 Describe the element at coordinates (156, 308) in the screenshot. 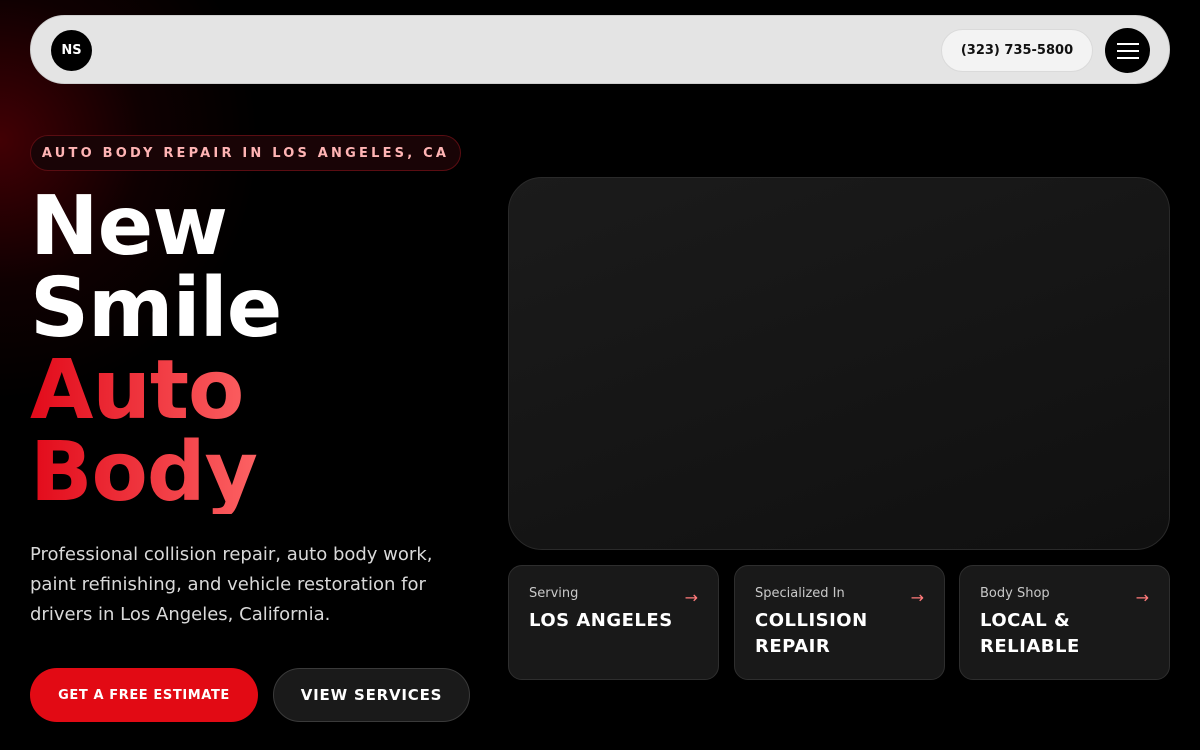

I see `headline-line-2: Smile` at that location.